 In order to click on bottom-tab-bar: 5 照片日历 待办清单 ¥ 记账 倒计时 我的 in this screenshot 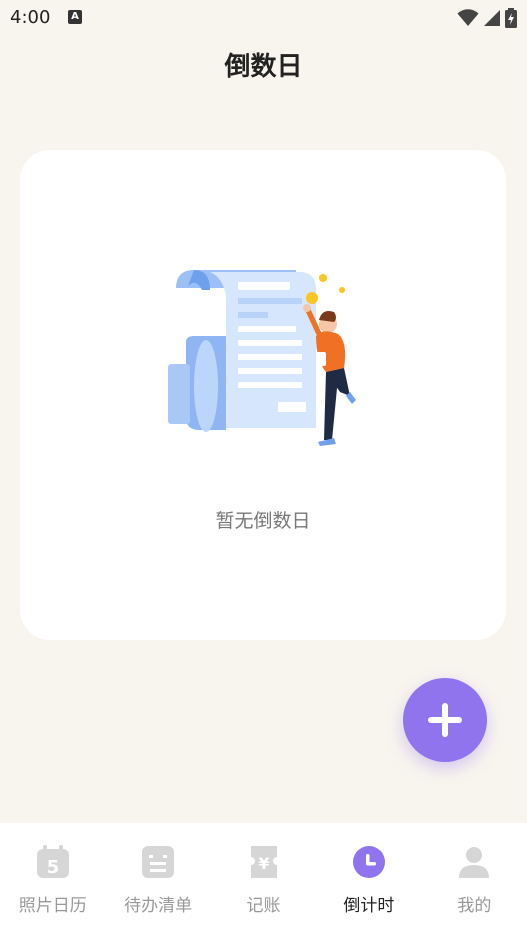, I will do `click(263, 879)`.